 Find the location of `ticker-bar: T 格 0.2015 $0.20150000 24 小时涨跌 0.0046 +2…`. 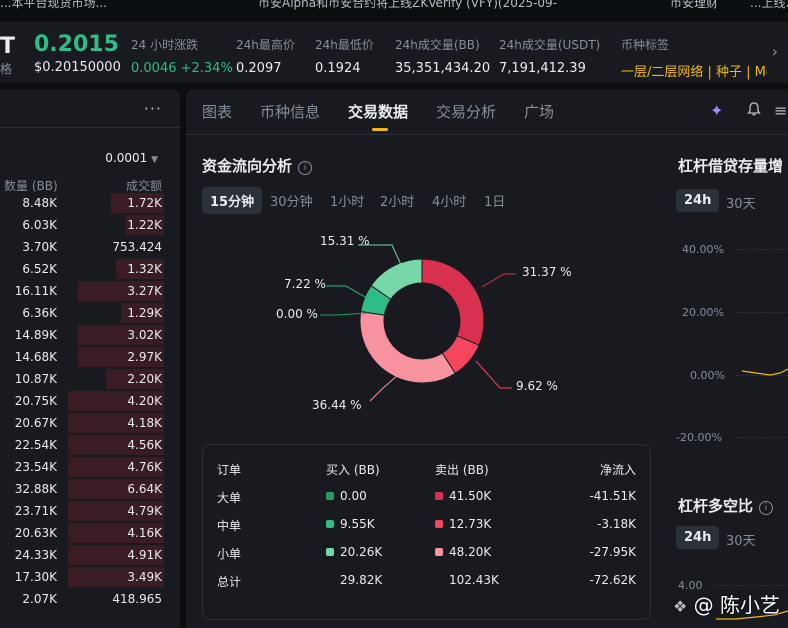

ticker-bar: T 格 0.2015 $0.20150000 24 小时涨跌 0.0046 +2… is located at coordinates (394, 53).